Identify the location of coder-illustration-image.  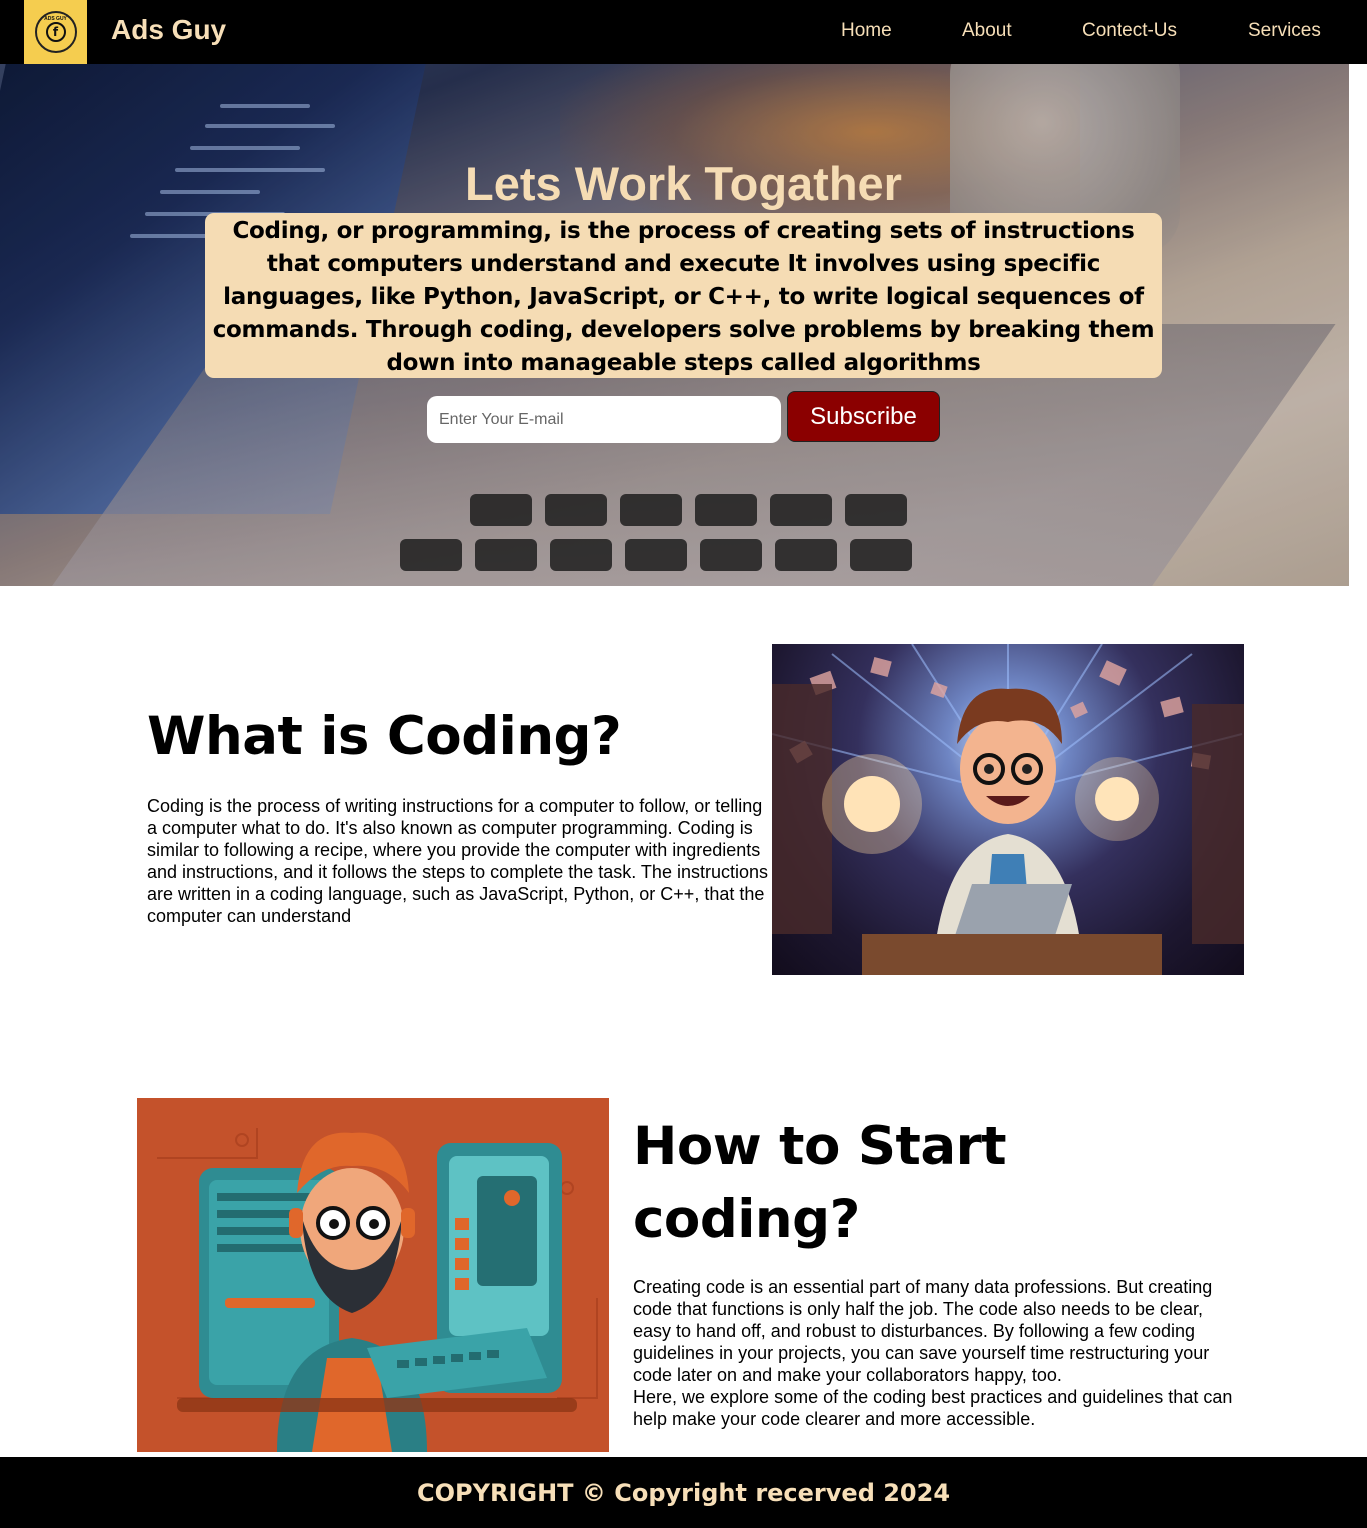
(1008, 809).